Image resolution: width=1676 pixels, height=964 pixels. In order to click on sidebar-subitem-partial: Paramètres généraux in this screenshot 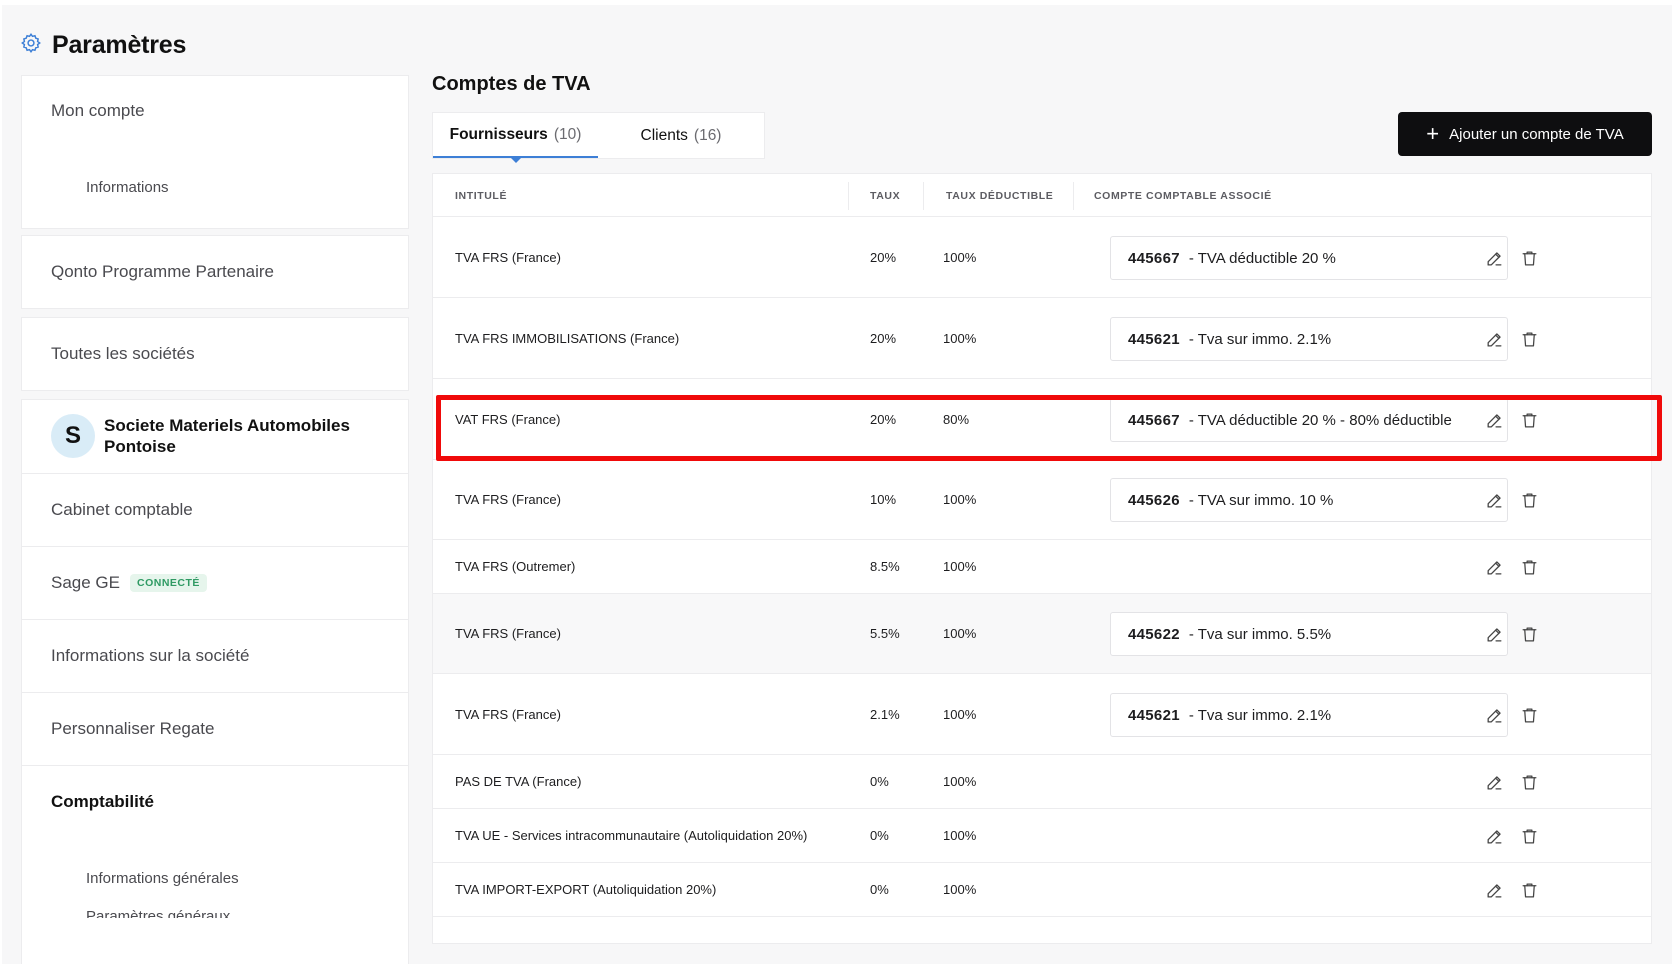, I will do `click(215, 908)`.